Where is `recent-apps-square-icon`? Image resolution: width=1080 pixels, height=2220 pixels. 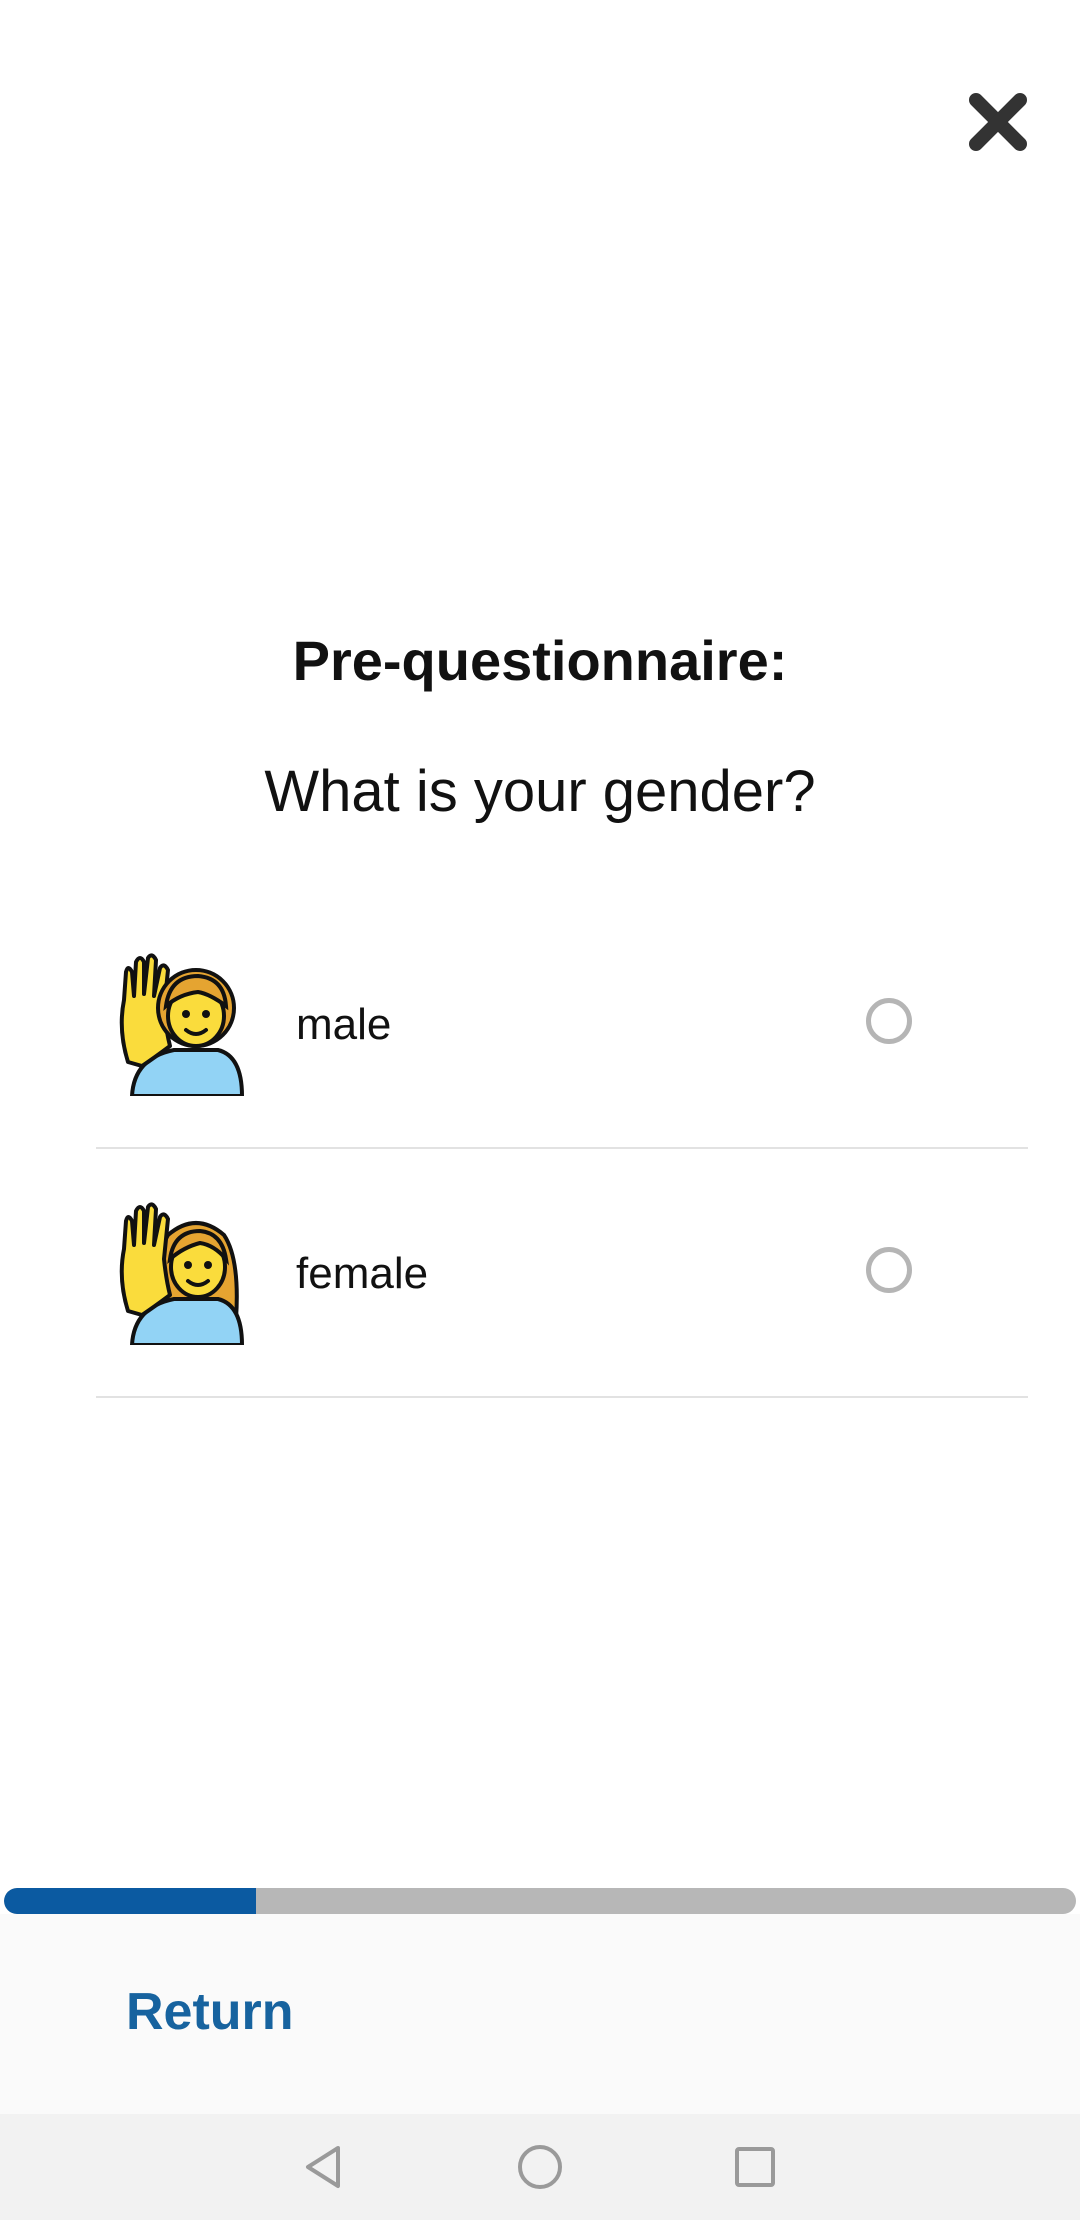 recent-apps-square-icon is located at coordinates (755, 2167).